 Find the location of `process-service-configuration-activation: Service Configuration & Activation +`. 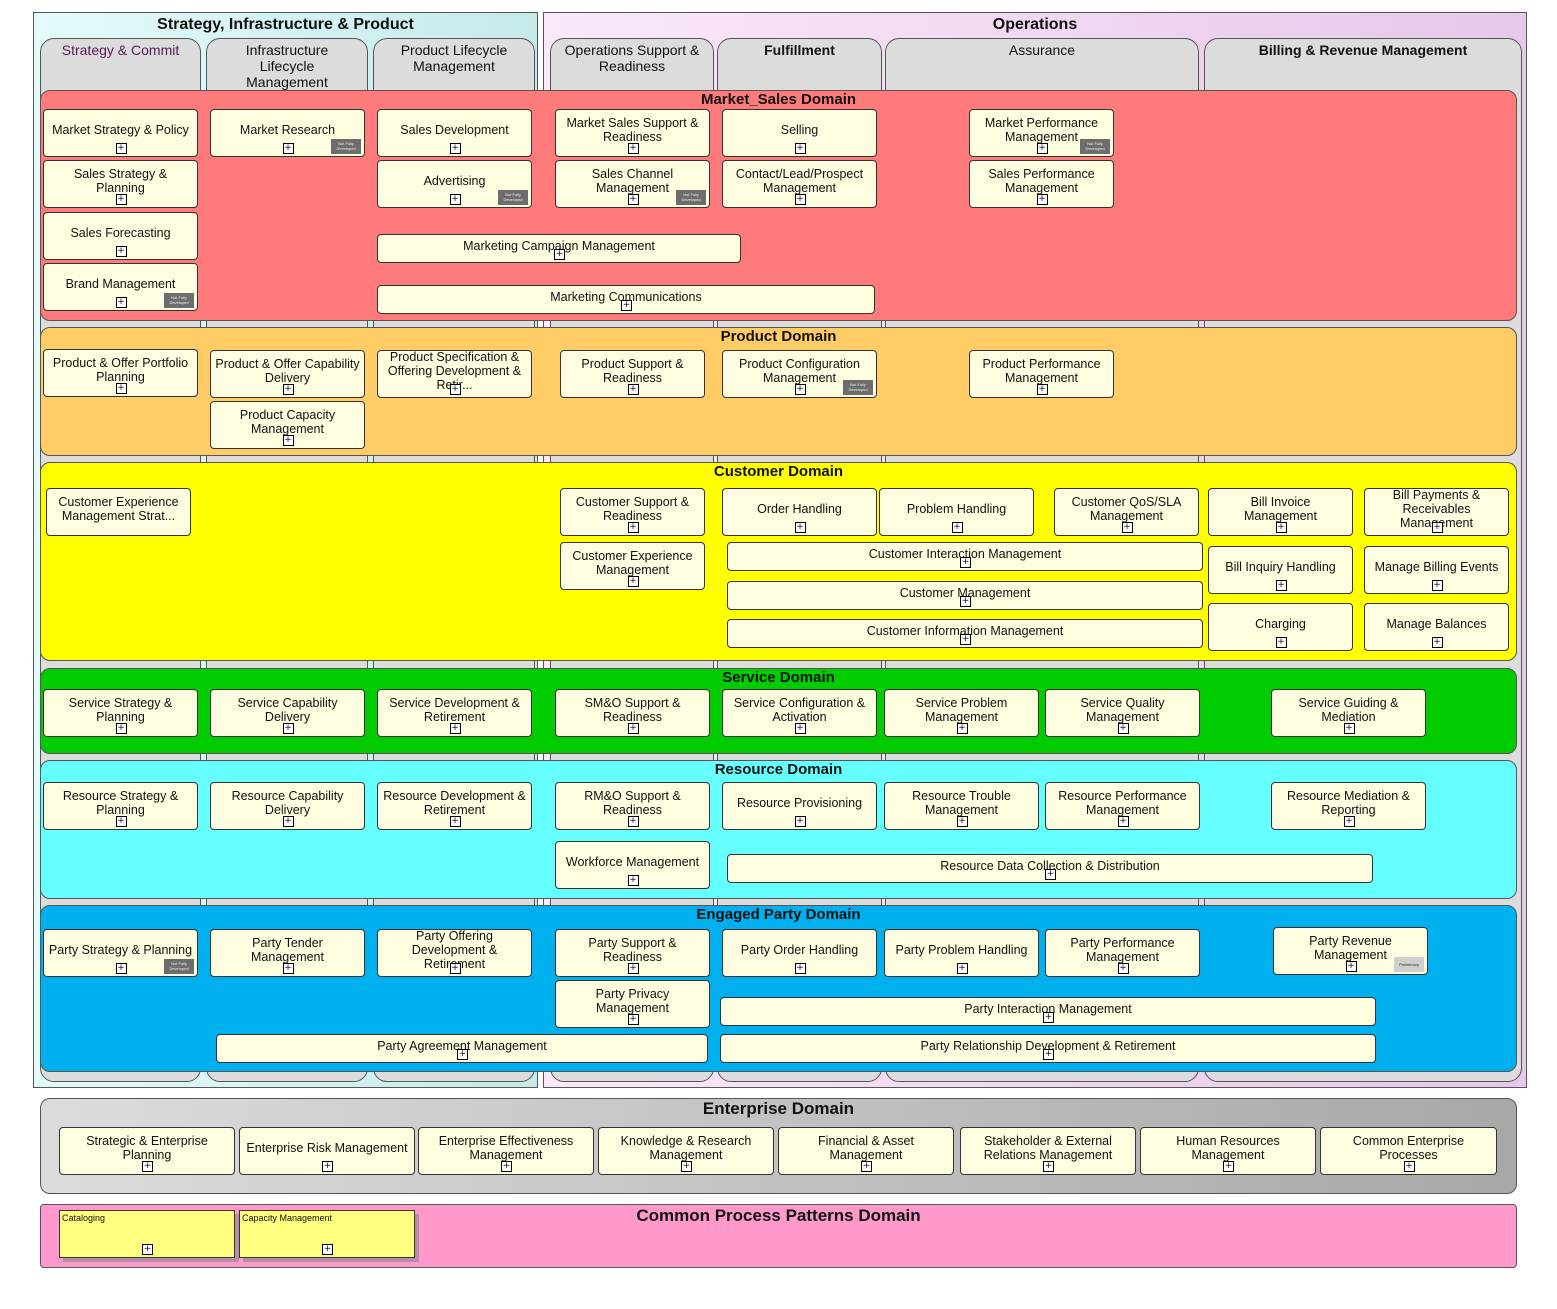

process-service-configuration-activation: Service Configuration & Activation + is located at coordinates (799, 713).